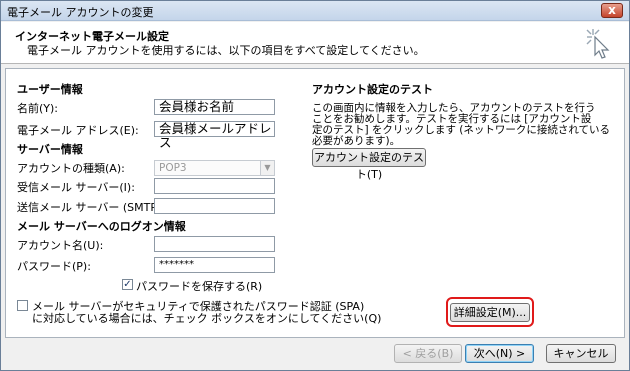 This screenshot has height=371, width=630. Describe the element at coordinates (214, 244) in the screenshot. I see `account-name-field` at that location.